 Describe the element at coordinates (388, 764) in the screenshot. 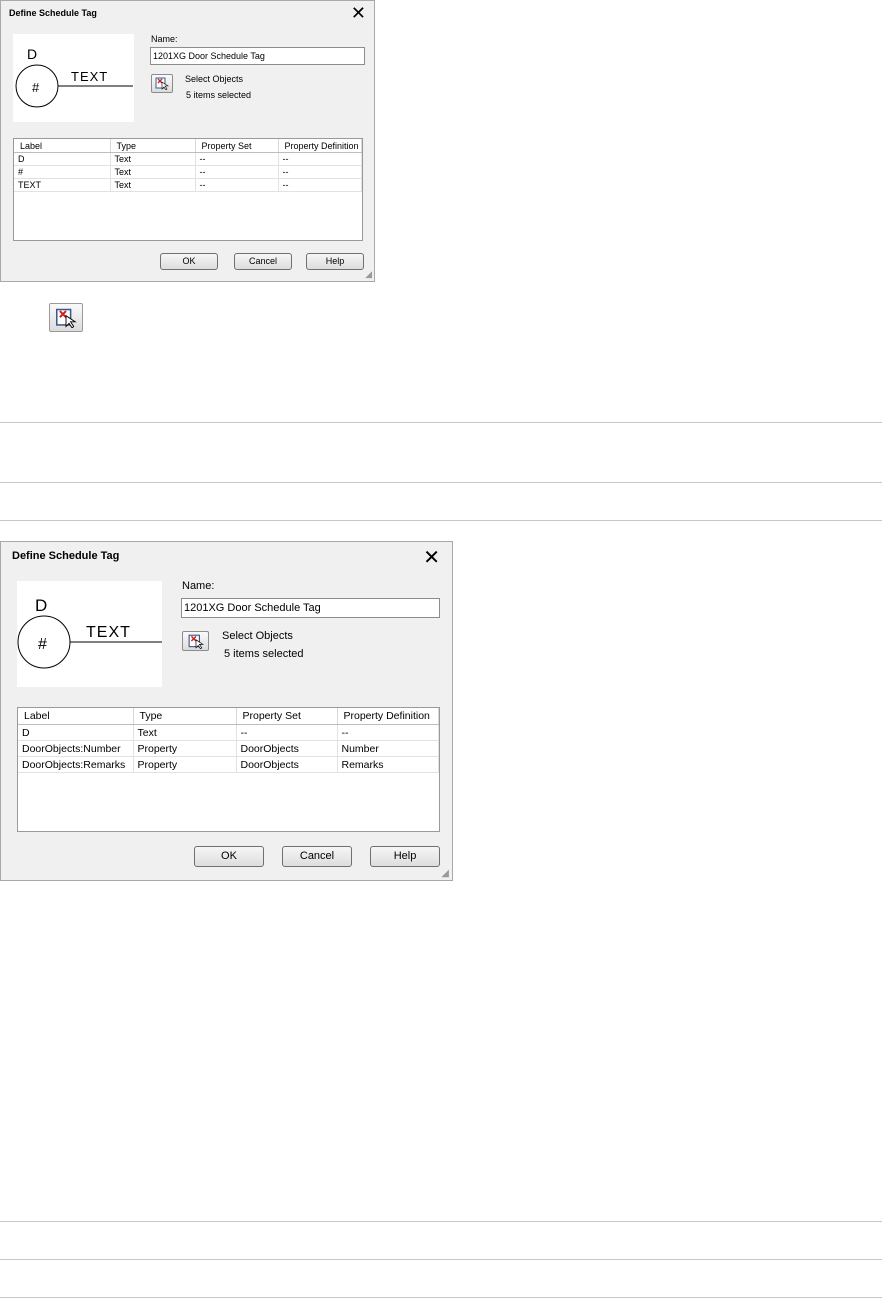

I see `cell-property-definition: Remarks` at that location.